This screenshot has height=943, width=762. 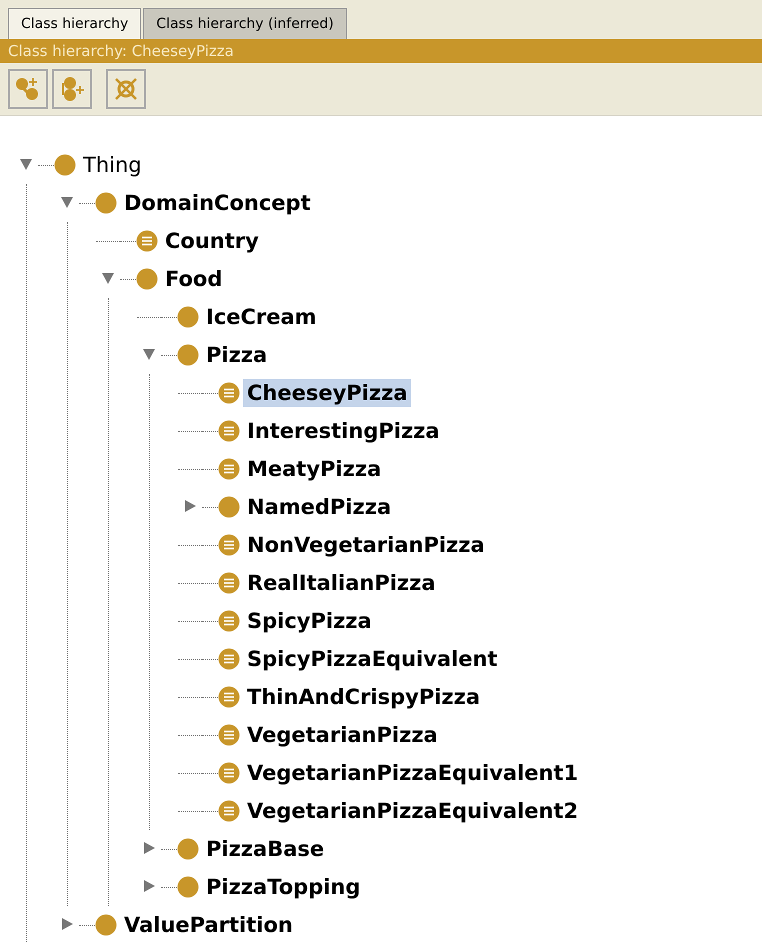 I want to click on class-label: IceCream, so click(x=261, y=317).